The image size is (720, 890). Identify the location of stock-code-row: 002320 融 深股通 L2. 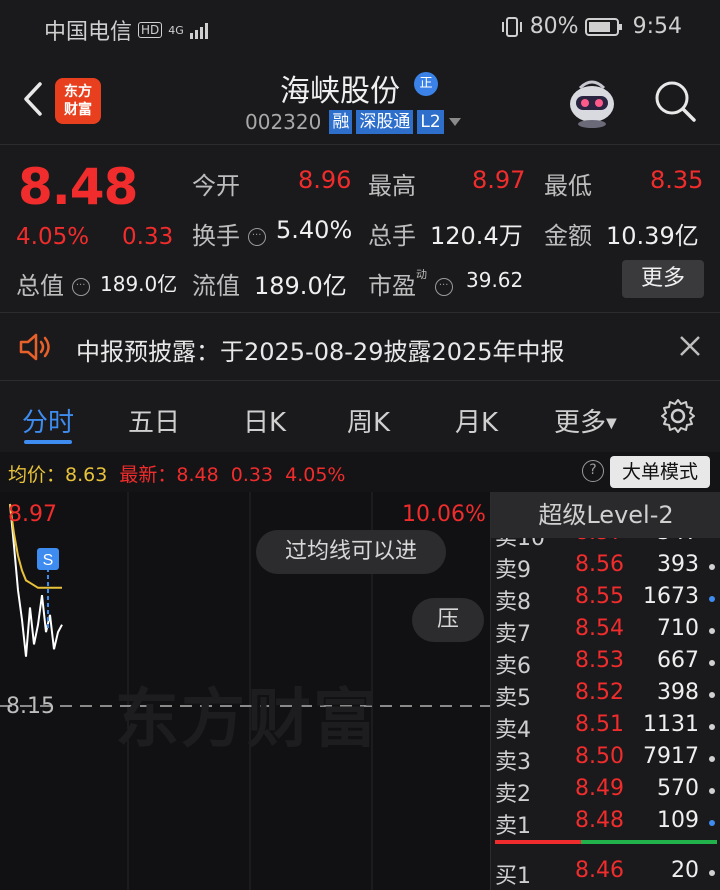
(353, 122).